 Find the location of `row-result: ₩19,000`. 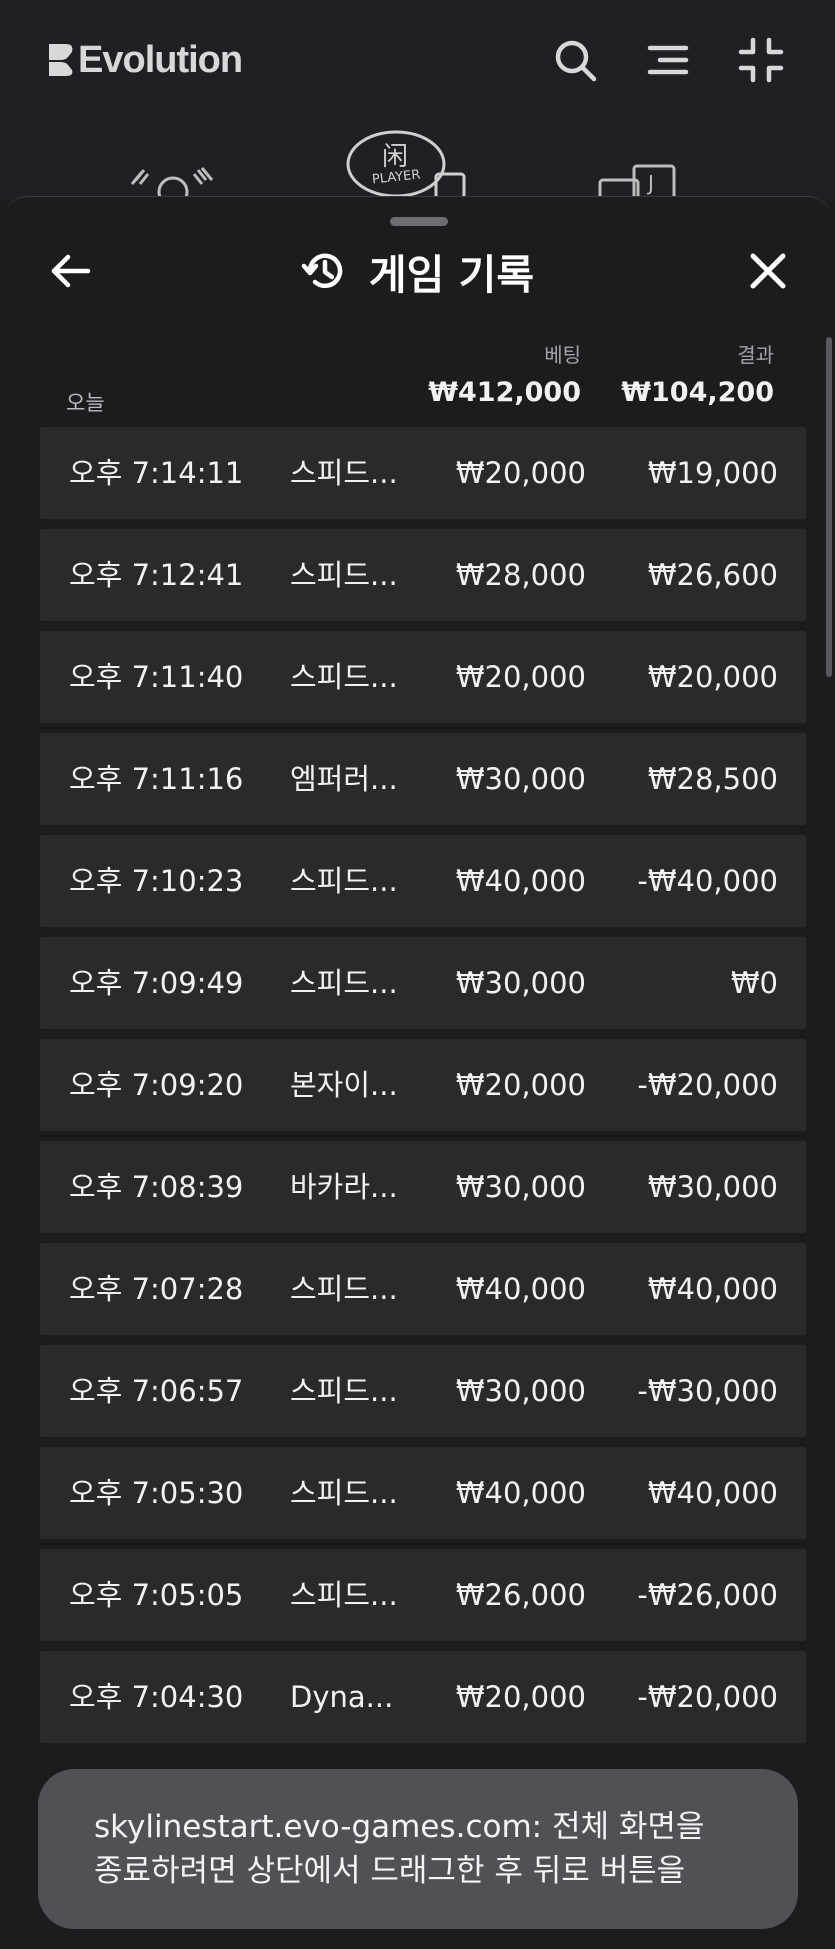

row-result: ₩19,000 is located at coordinates (712, 473).